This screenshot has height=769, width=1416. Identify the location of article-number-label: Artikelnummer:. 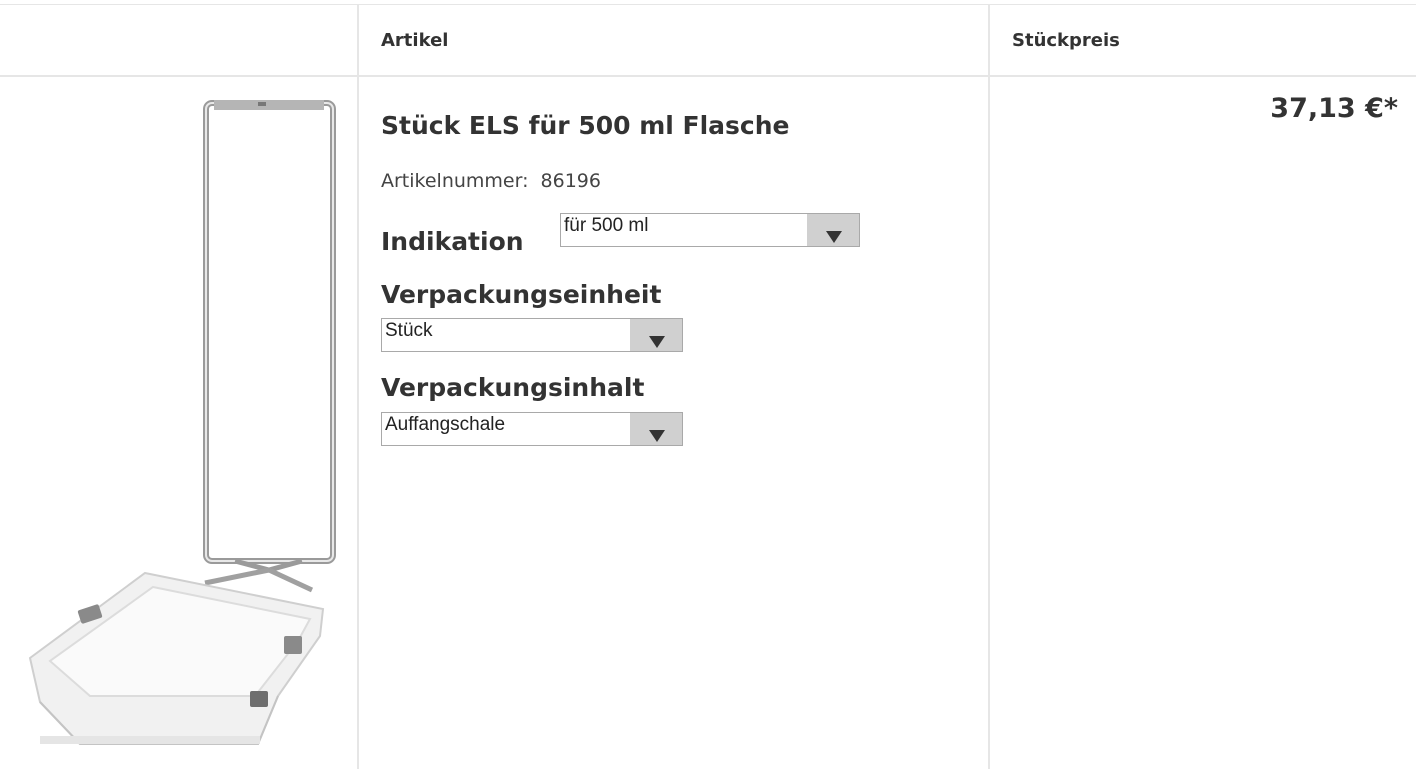
(455, 181).